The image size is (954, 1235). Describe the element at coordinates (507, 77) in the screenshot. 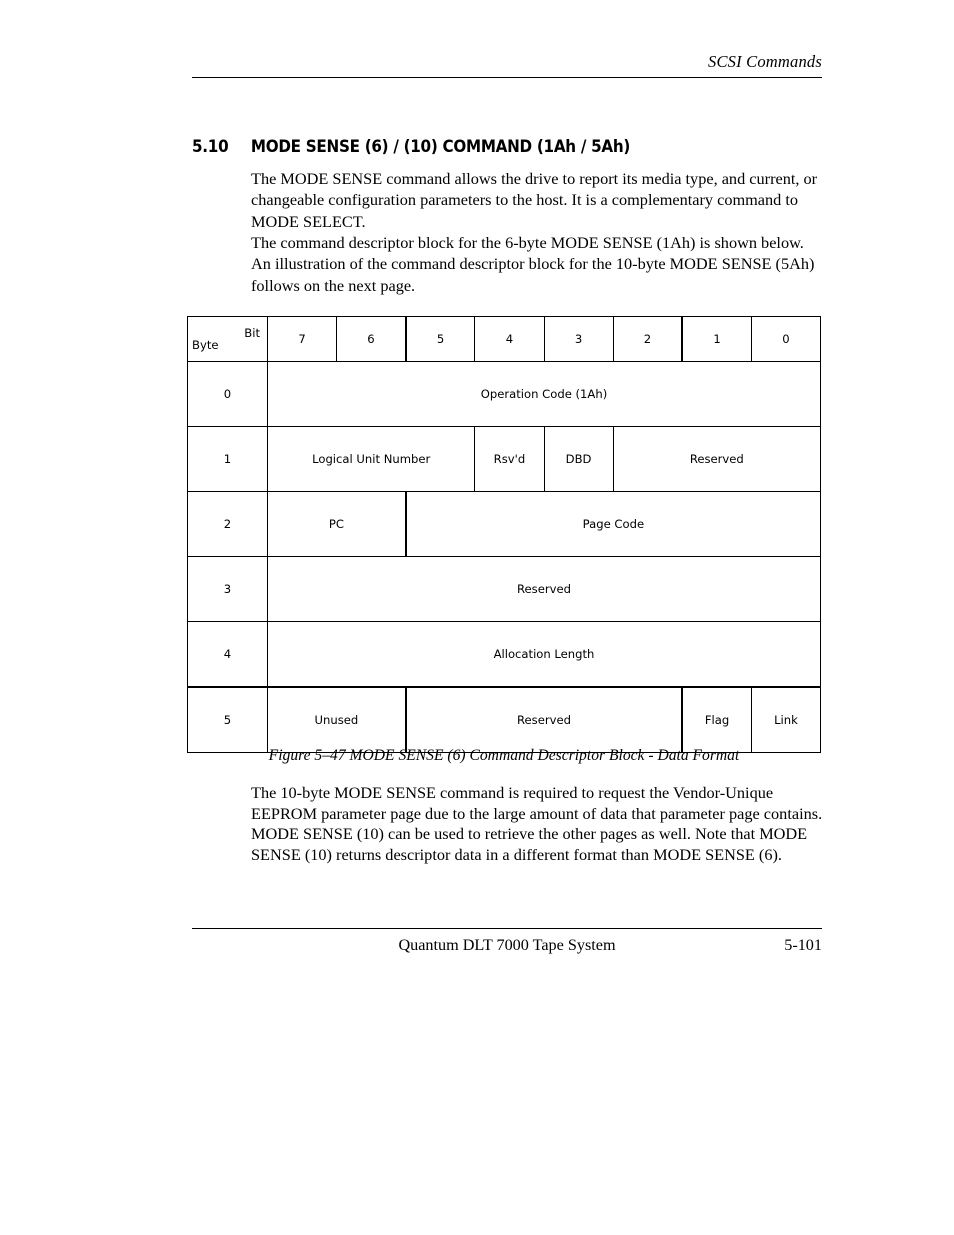

I see `header-rule` at that location.